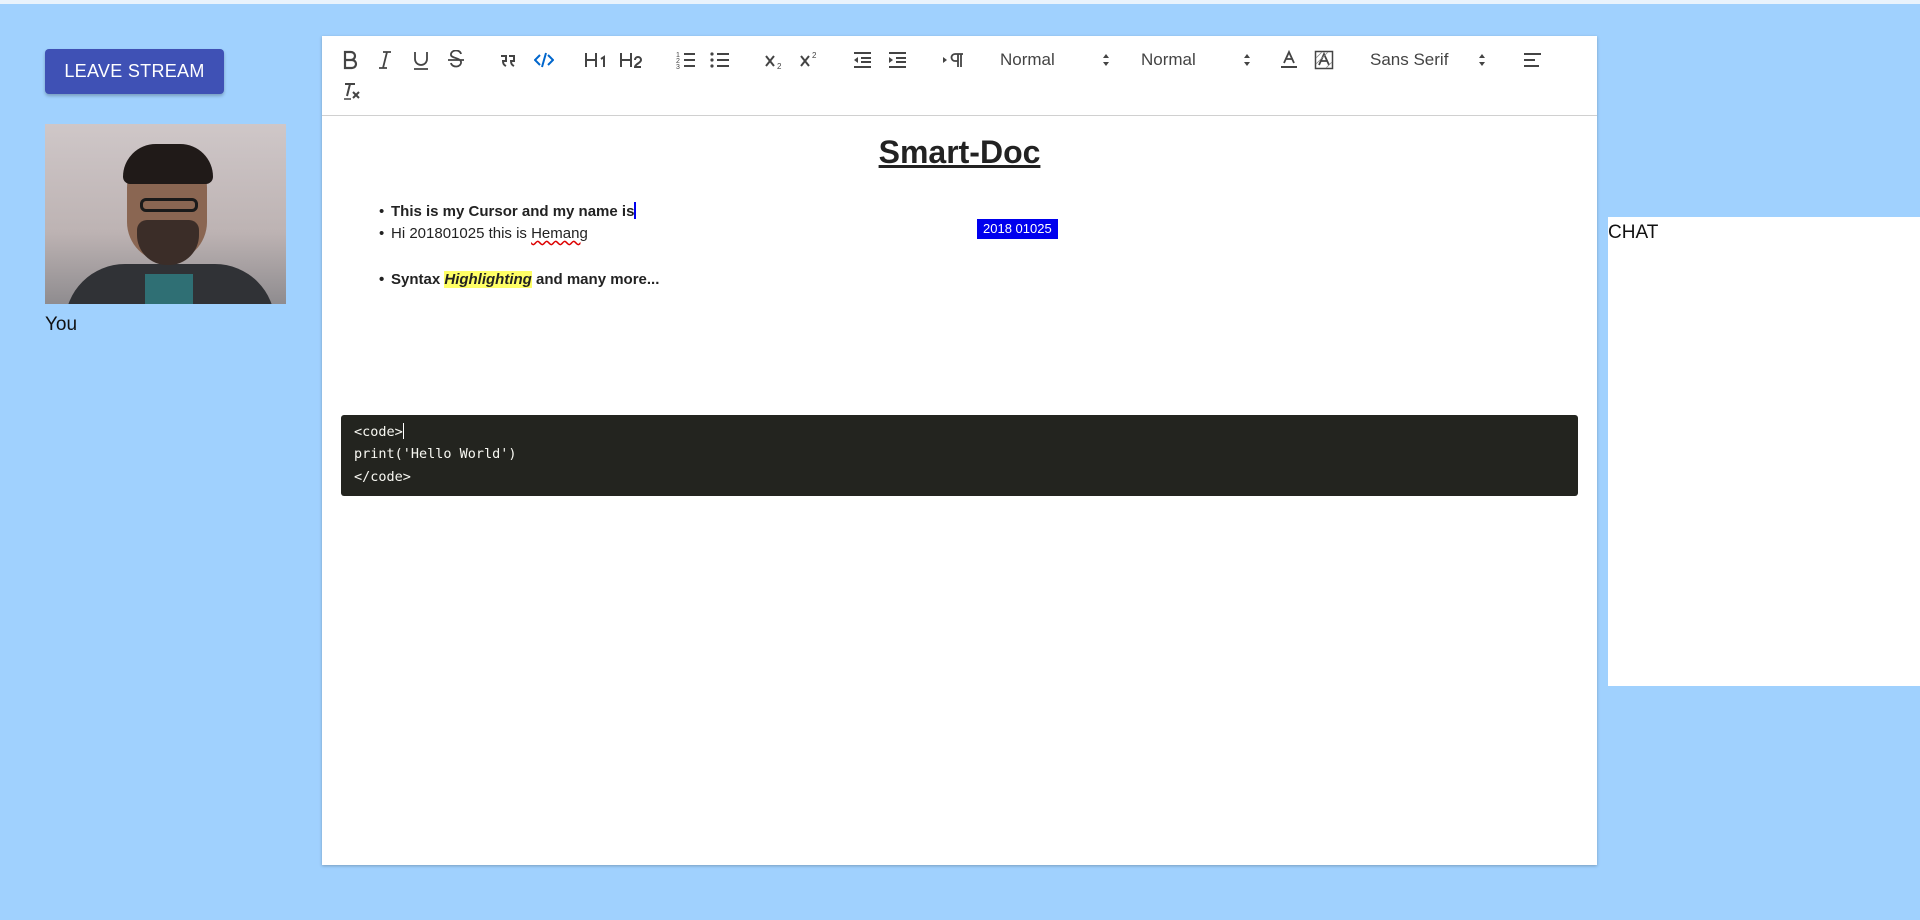 The image size is (1920, 920). Describe the element at coordinates (1532, 60) in the screenshot. I see `align-left-icon` at that location.